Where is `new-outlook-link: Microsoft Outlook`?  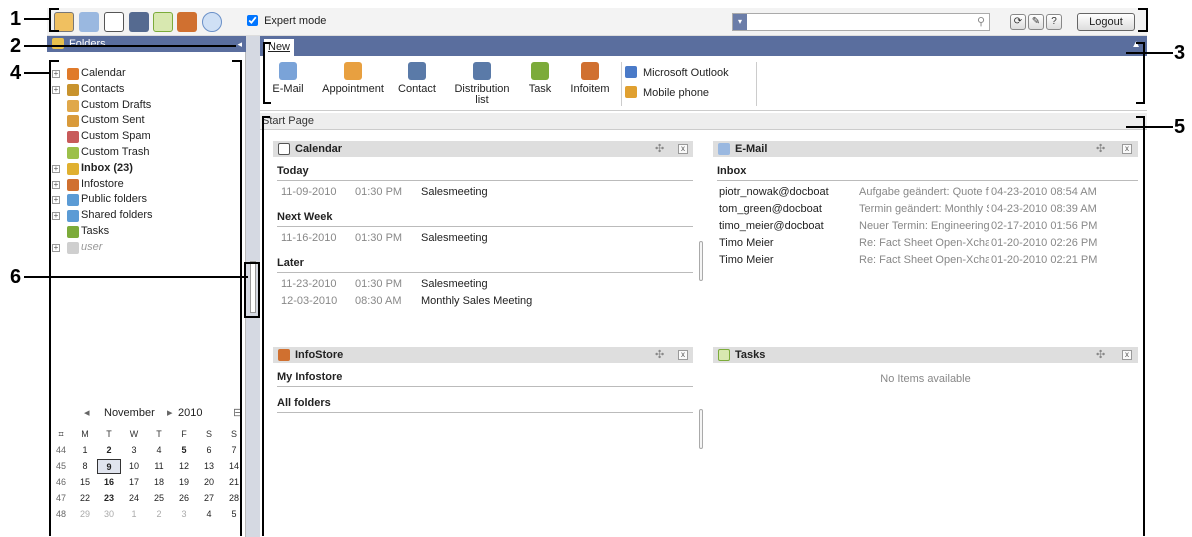
new-outlook-link: Microsoft Outlook is located at coordinates (677, 72).